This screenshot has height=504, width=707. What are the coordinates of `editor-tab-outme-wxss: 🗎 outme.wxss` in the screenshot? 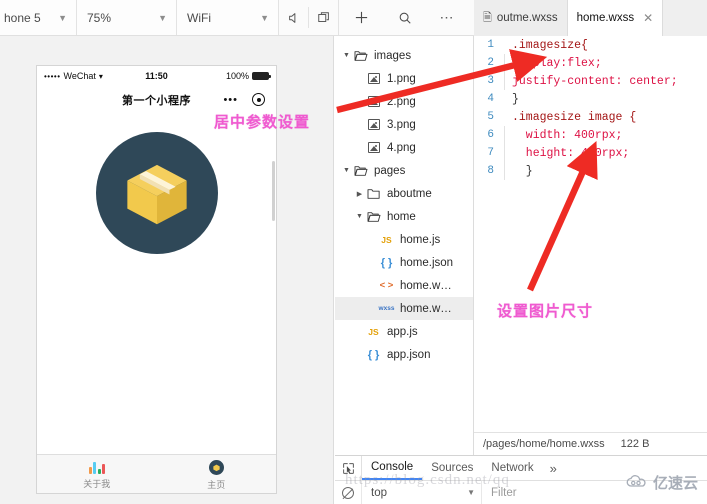 It's located at (521, 18).